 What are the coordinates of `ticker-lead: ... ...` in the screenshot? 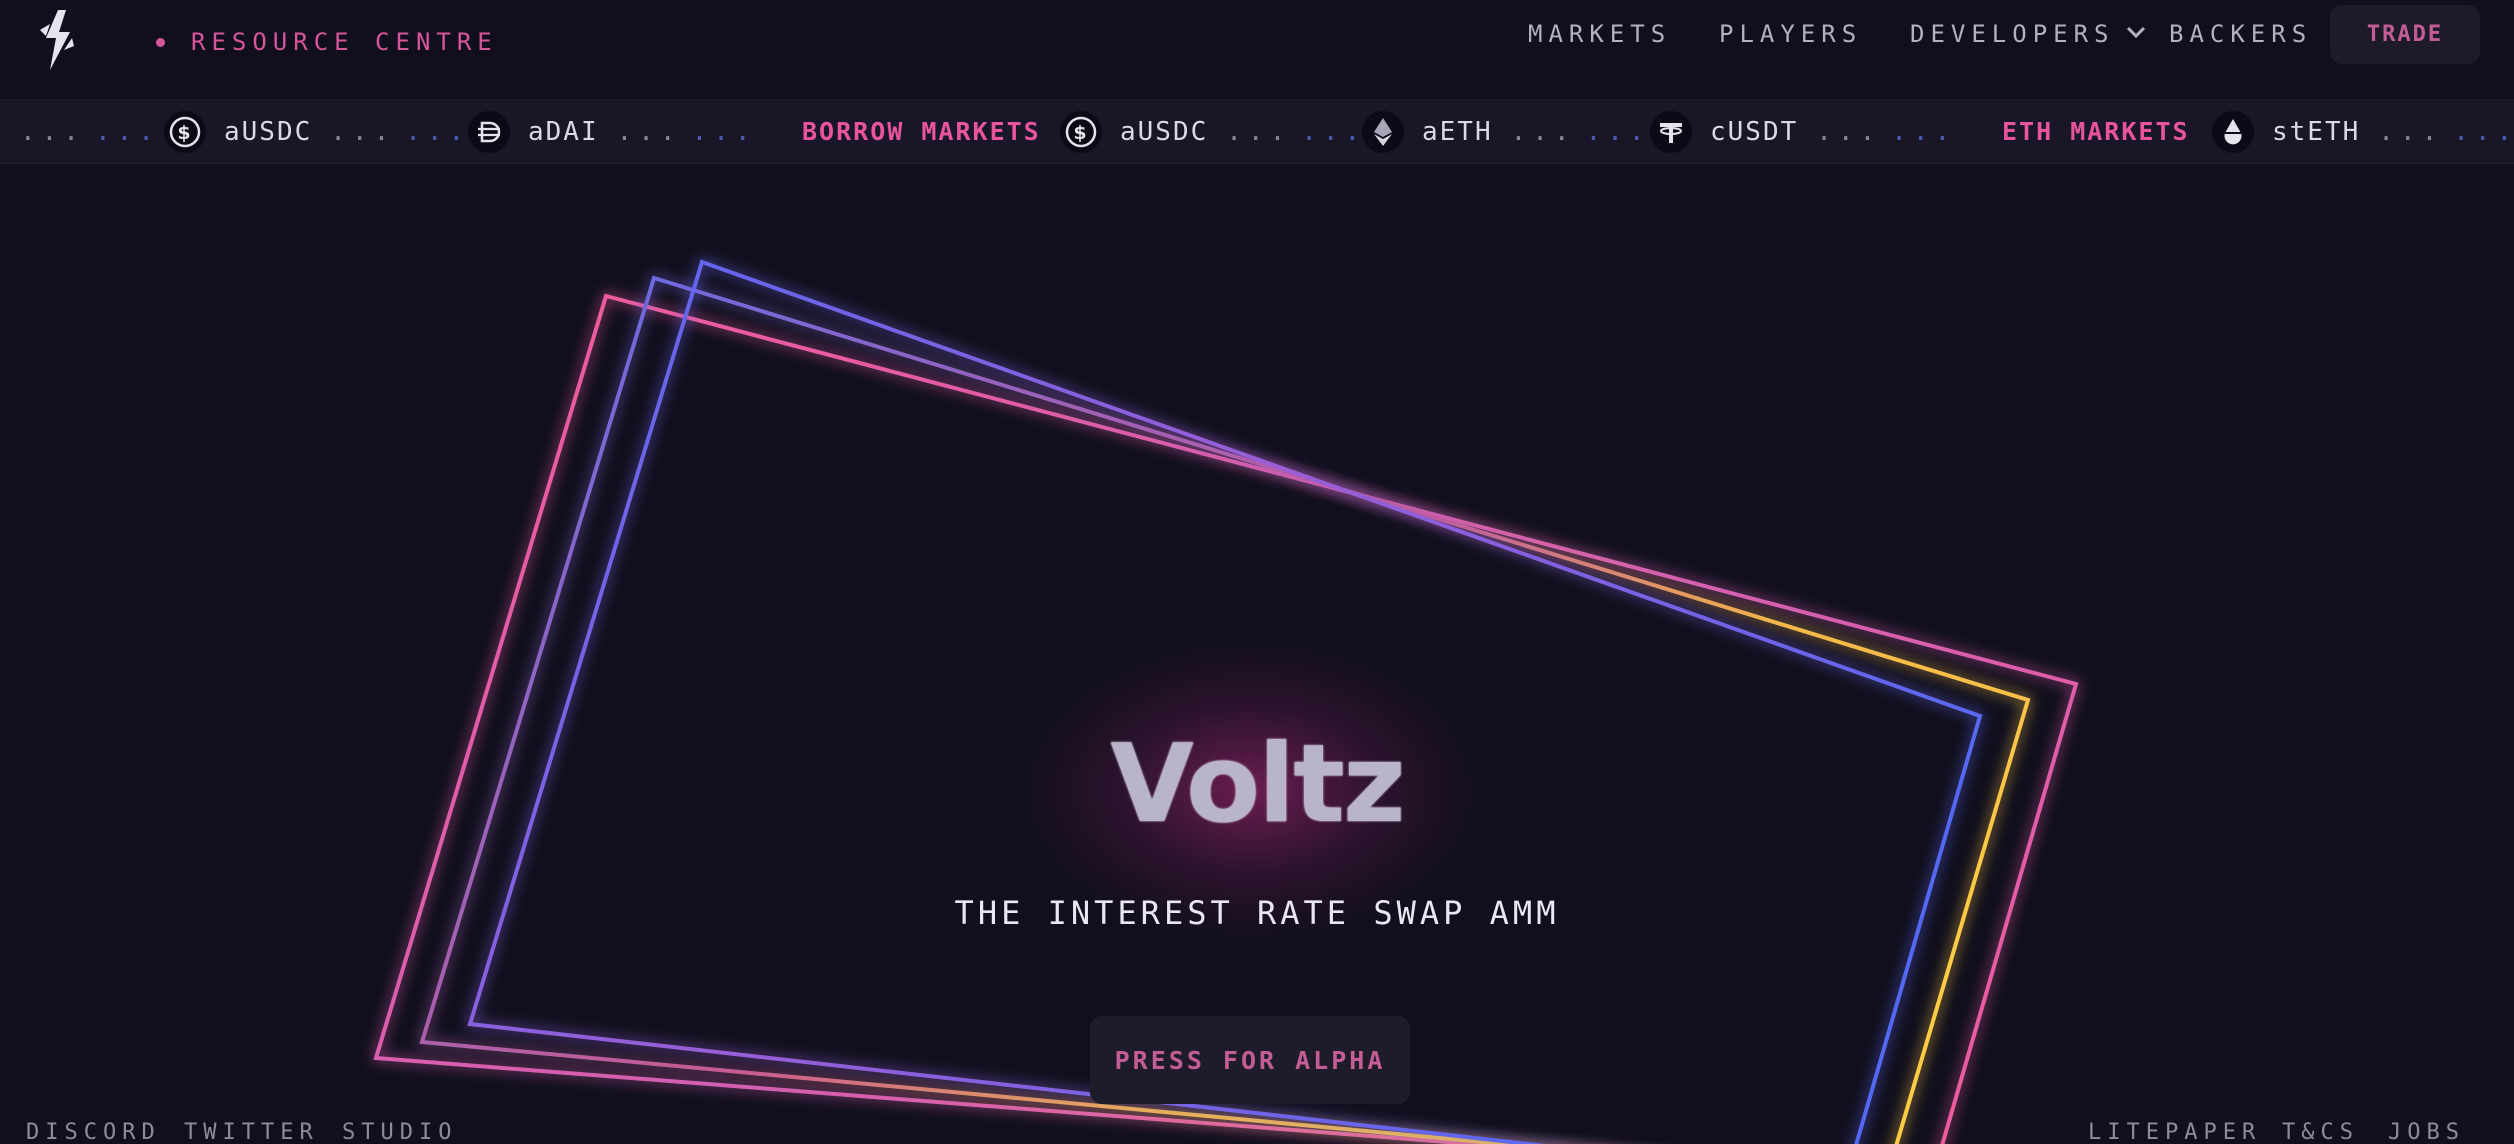 It's located at (90, 131).